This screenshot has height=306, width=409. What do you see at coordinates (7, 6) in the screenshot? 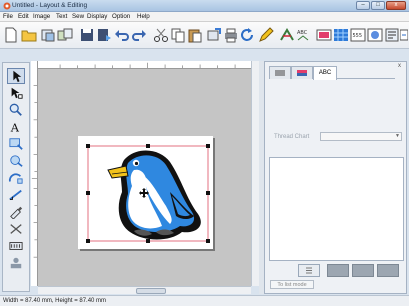
I see `app-icon` at bounding box center [7, 6].